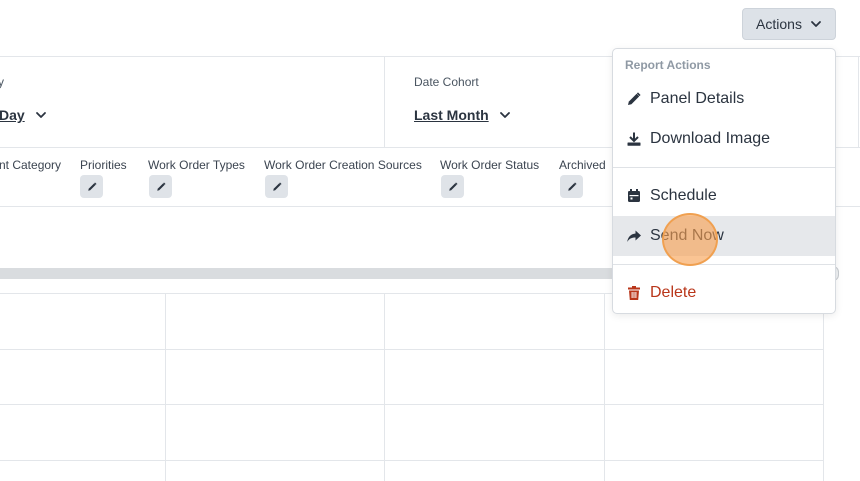 The image size is (860, 481). Describe the element at coordinates (192, 102) in the screenshot. I see `filter-group-by: y Day` at that location.